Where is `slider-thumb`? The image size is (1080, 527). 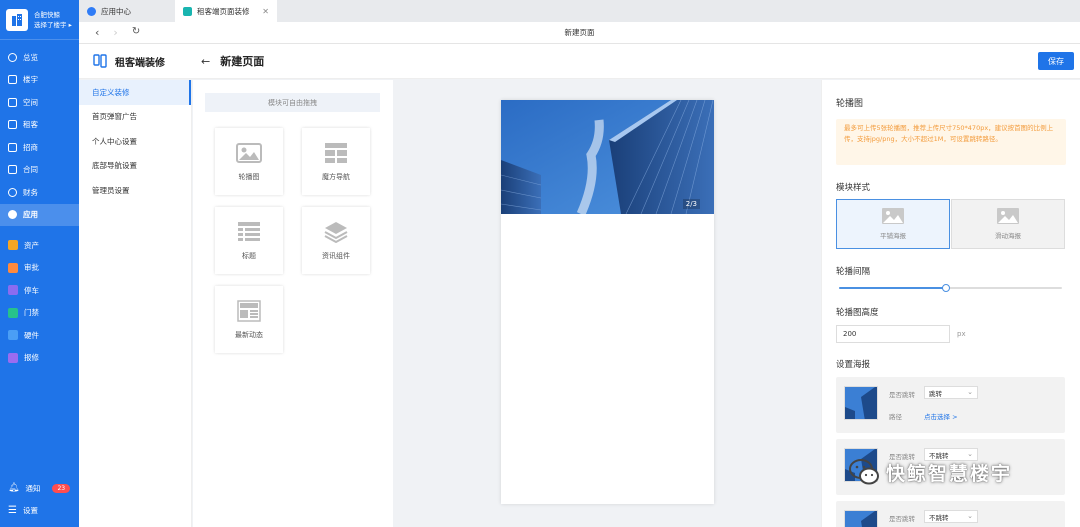 slider-thumb is located at coordinates (946, 288).